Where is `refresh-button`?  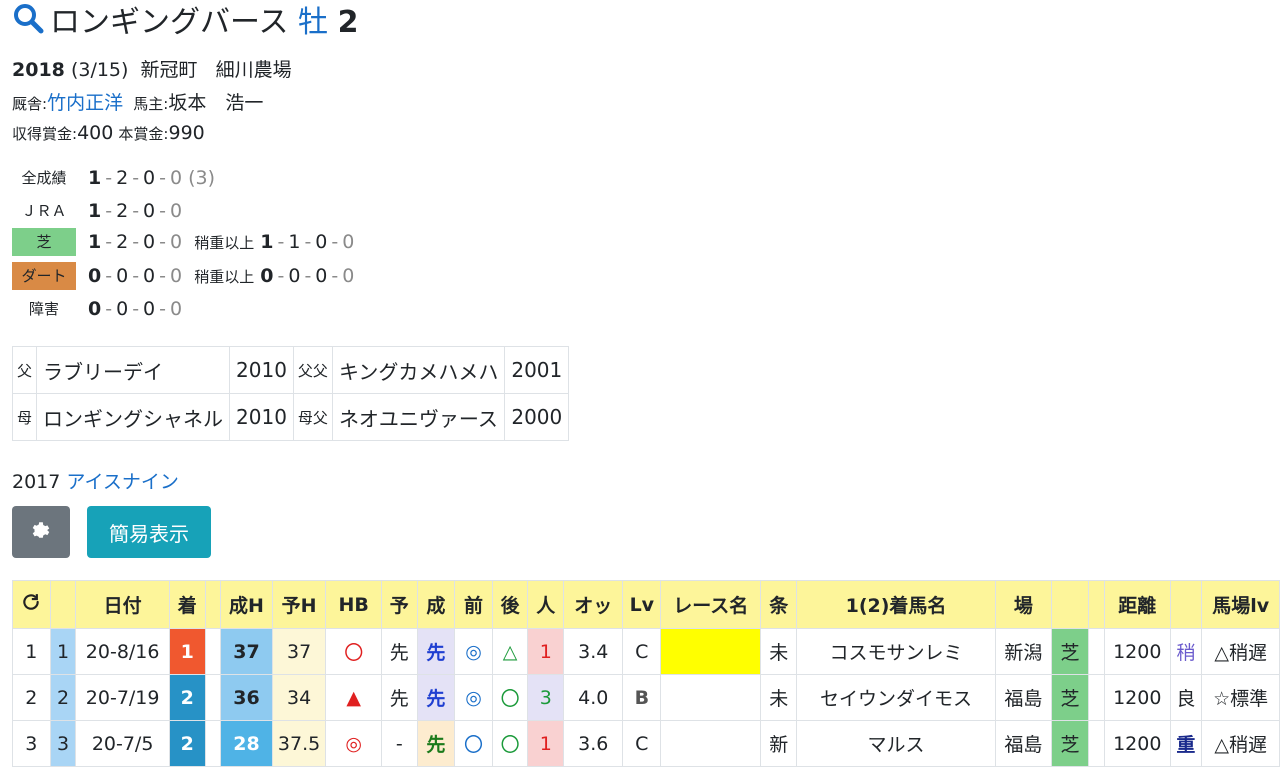
refresh-button is located at coordinates (31, 604).